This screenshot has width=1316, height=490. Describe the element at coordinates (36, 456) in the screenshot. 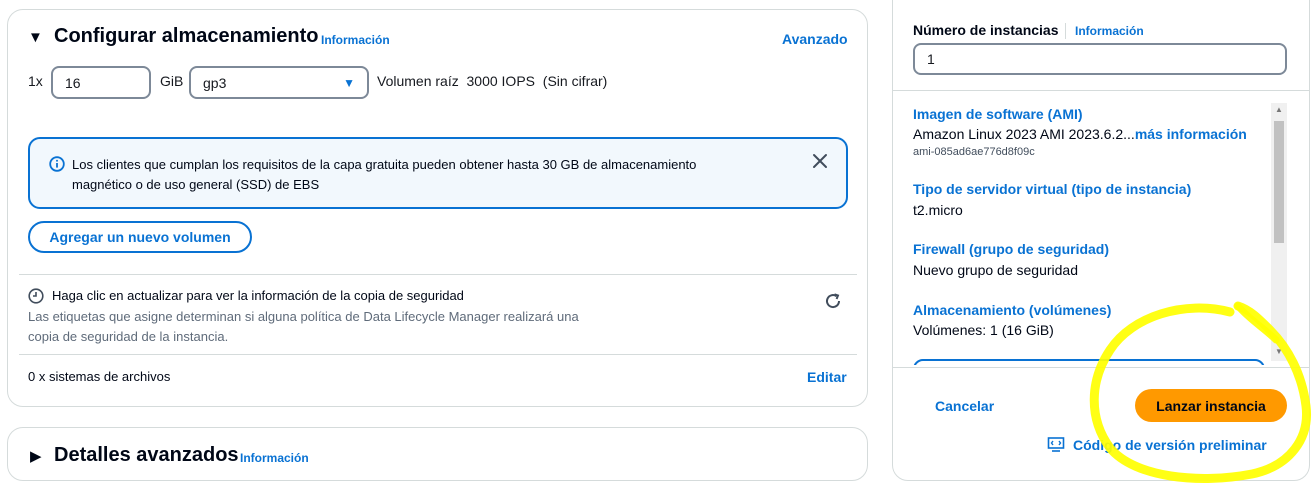

I see `expand-caret-icon: ▶` at that location.